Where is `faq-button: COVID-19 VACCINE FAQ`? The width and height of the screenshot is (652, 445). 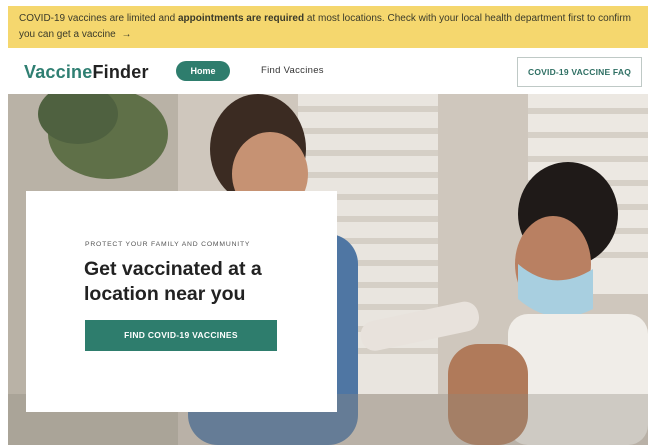
faq-button: COVID-19 VACCINE FAQ is located at coordinates (579, 72).